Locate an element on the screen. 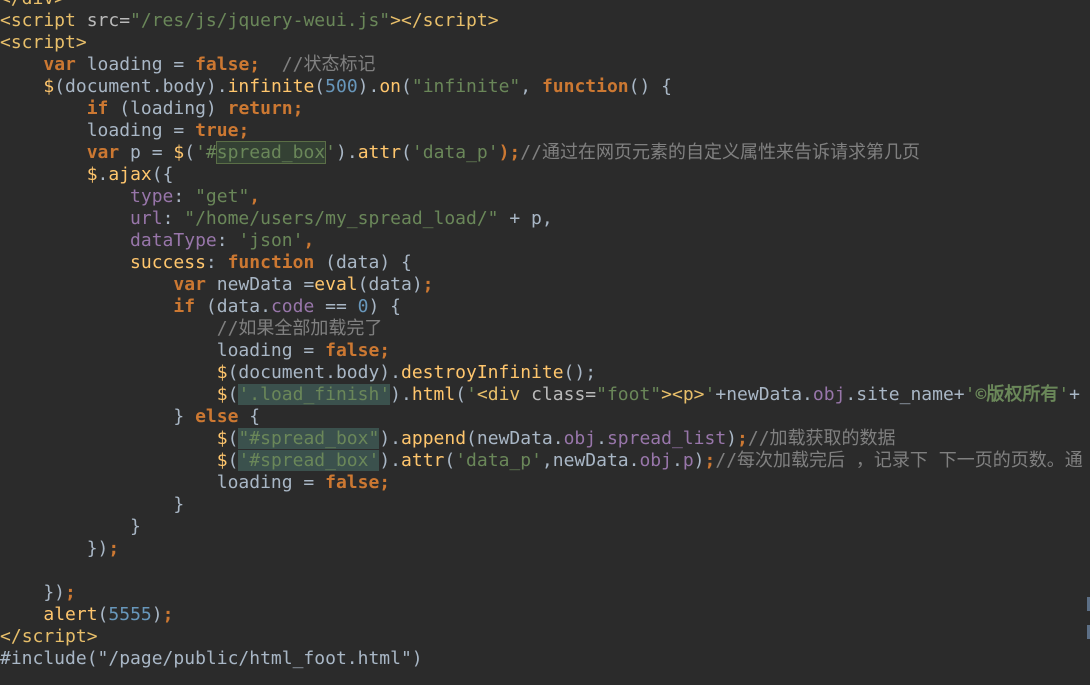  code-token: //如果全部加载完了 is located at coordinates (191, 328).